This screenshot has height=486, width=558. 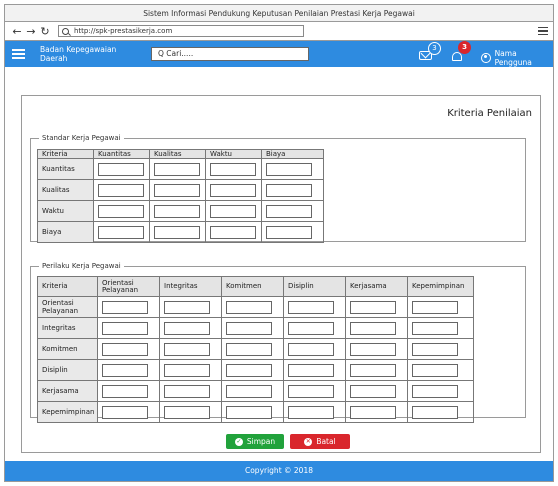 I want to click on table-row: Kuantitas, so click(x=180, y=169).